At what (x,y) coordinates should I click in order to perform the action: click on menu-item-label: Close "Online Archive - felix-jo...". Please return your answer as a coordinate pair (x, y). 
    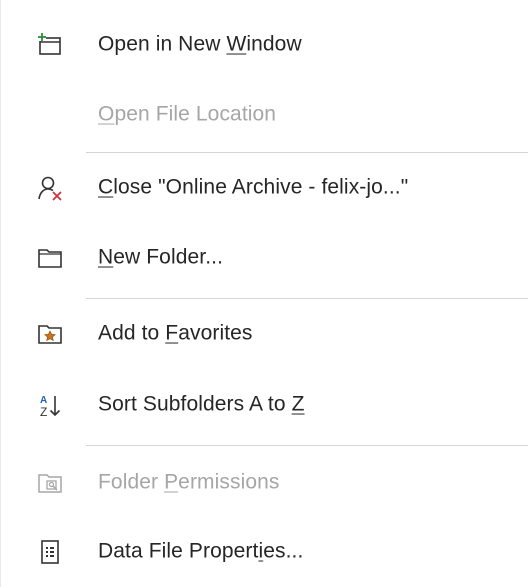
    Looking at the image, I should click on (253, 187).